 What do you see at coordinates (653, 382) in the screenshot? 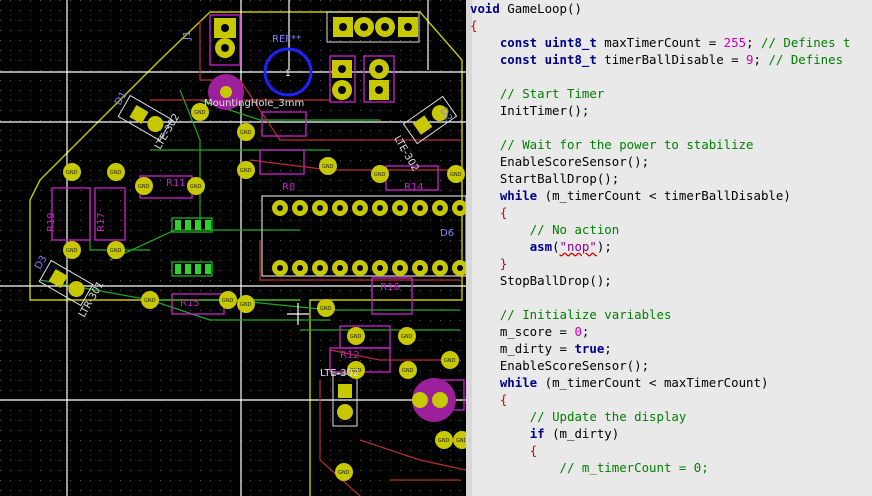
I see `code-token: (m_timerCount < maxTimerCount)` at bounding box center [653, 382].